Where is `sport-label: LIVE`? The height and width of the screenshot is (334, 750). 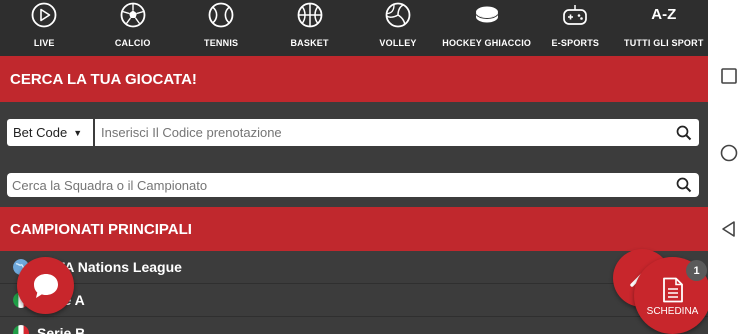 sport-label: LIVE is located at coordinates (44, 43).